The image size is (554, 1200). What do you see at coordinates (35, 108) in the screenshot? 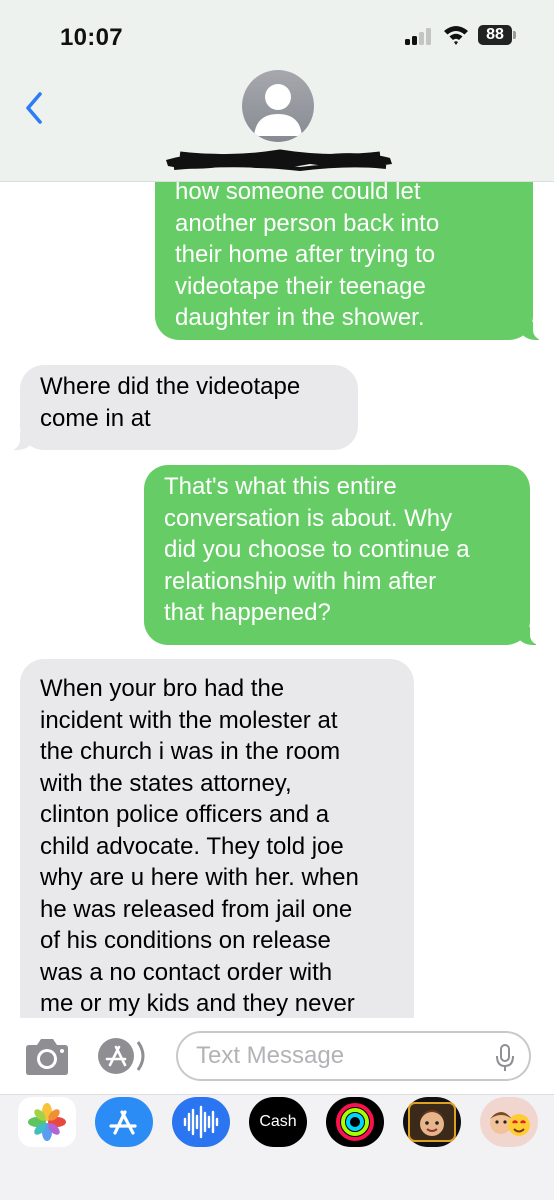
I see `chevron-left-icon` at bounding box center [35, 108].